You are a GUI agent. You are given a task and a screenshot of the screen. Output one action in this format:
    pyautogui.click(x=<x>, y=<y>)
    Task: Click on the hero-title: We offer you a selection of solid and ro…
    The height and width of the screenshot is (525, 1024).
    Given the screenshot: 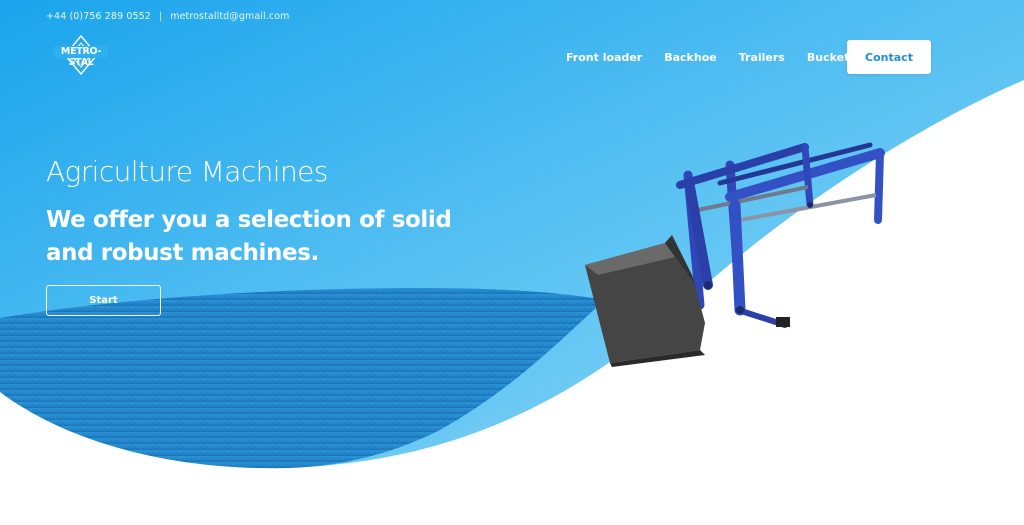 What is the action you would take?
    pyautogui.click(x=249, y=236)
    